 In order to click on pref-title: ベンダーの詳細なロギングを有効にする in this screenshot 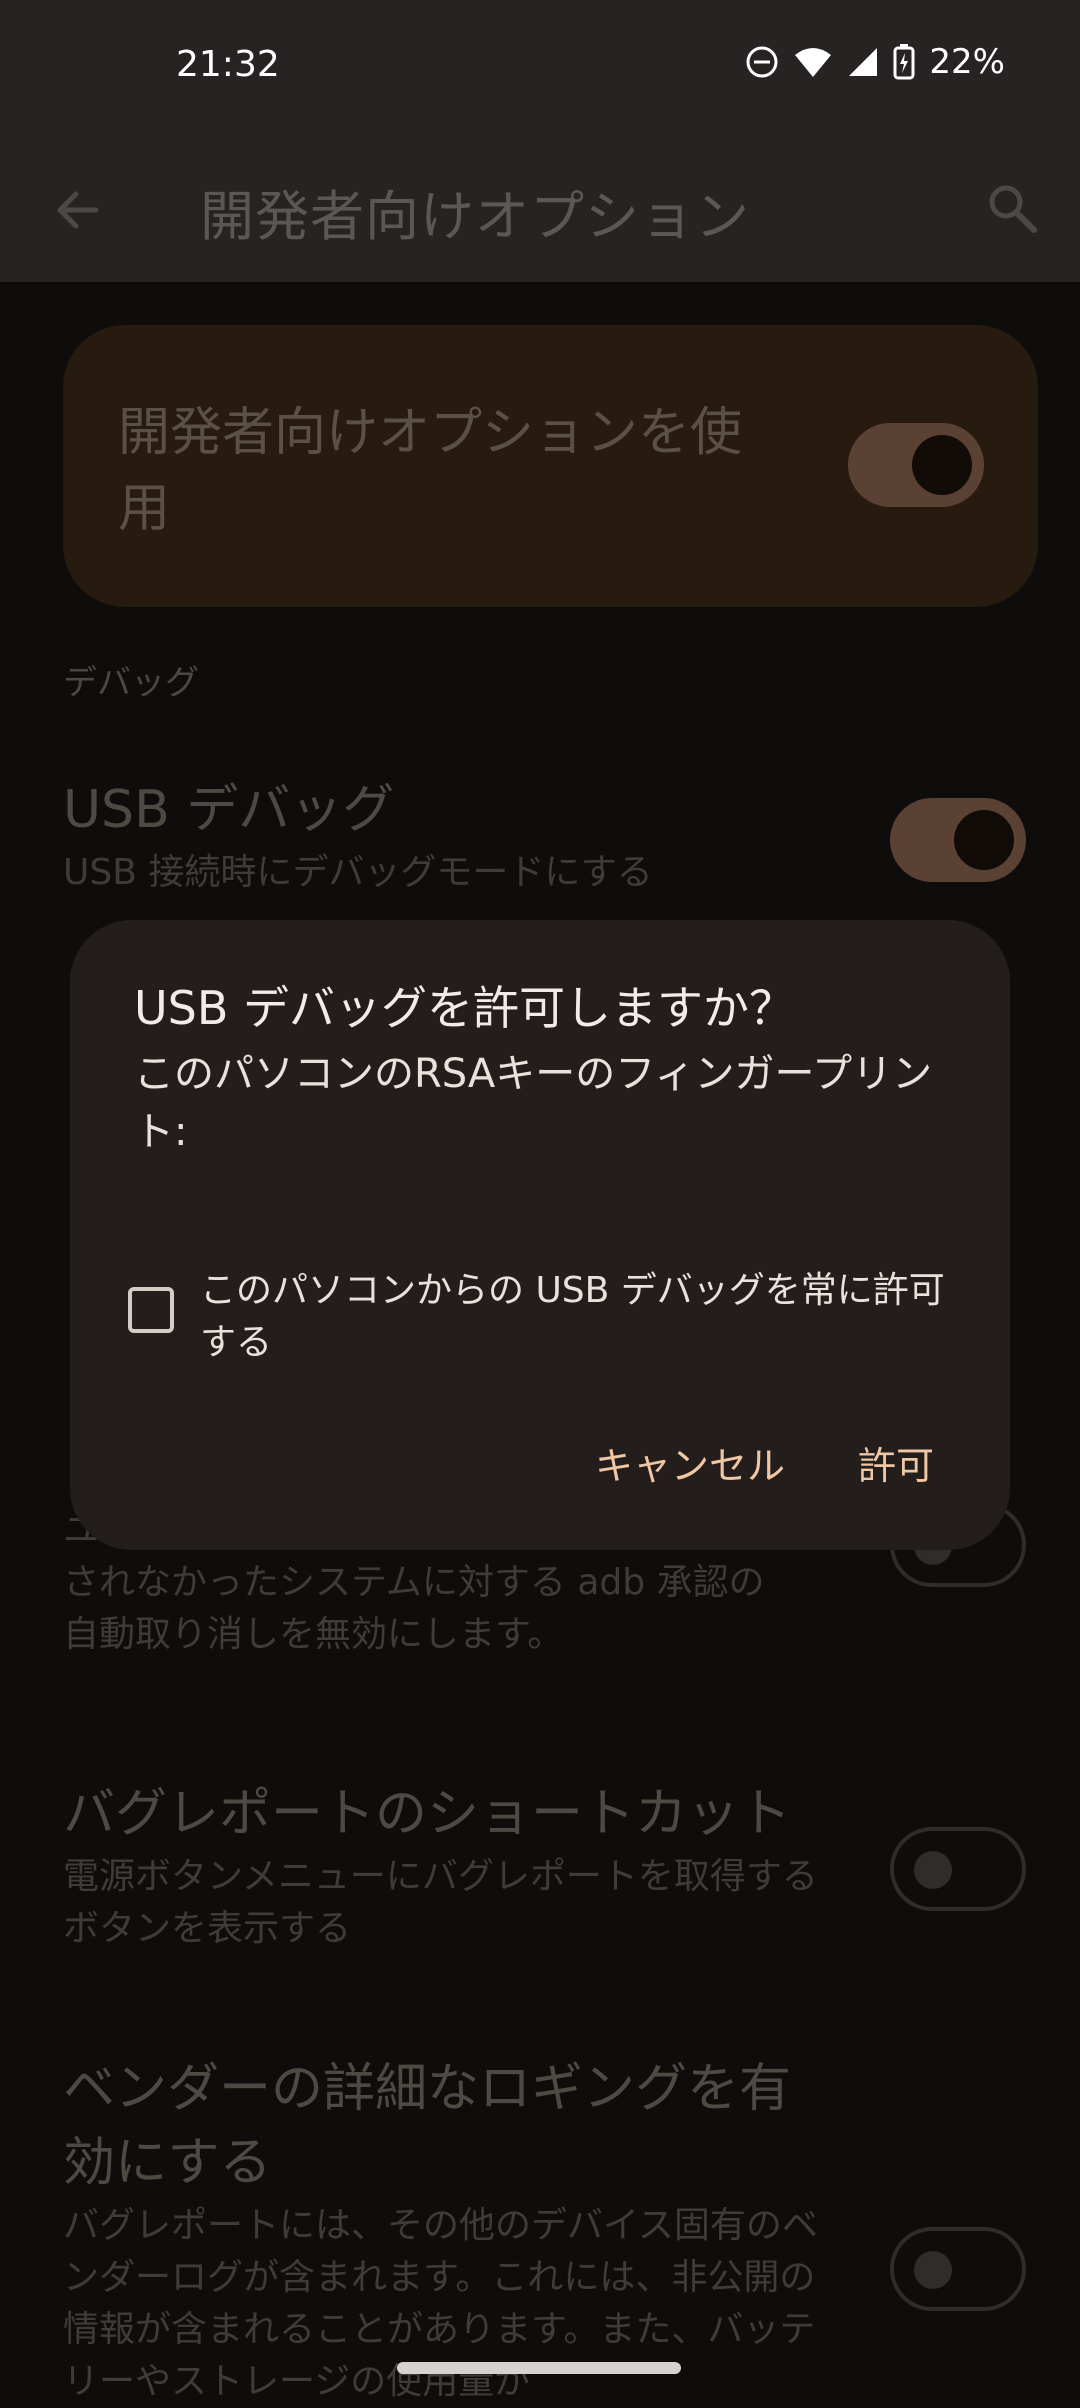, I will do `click(427, 2126)`.